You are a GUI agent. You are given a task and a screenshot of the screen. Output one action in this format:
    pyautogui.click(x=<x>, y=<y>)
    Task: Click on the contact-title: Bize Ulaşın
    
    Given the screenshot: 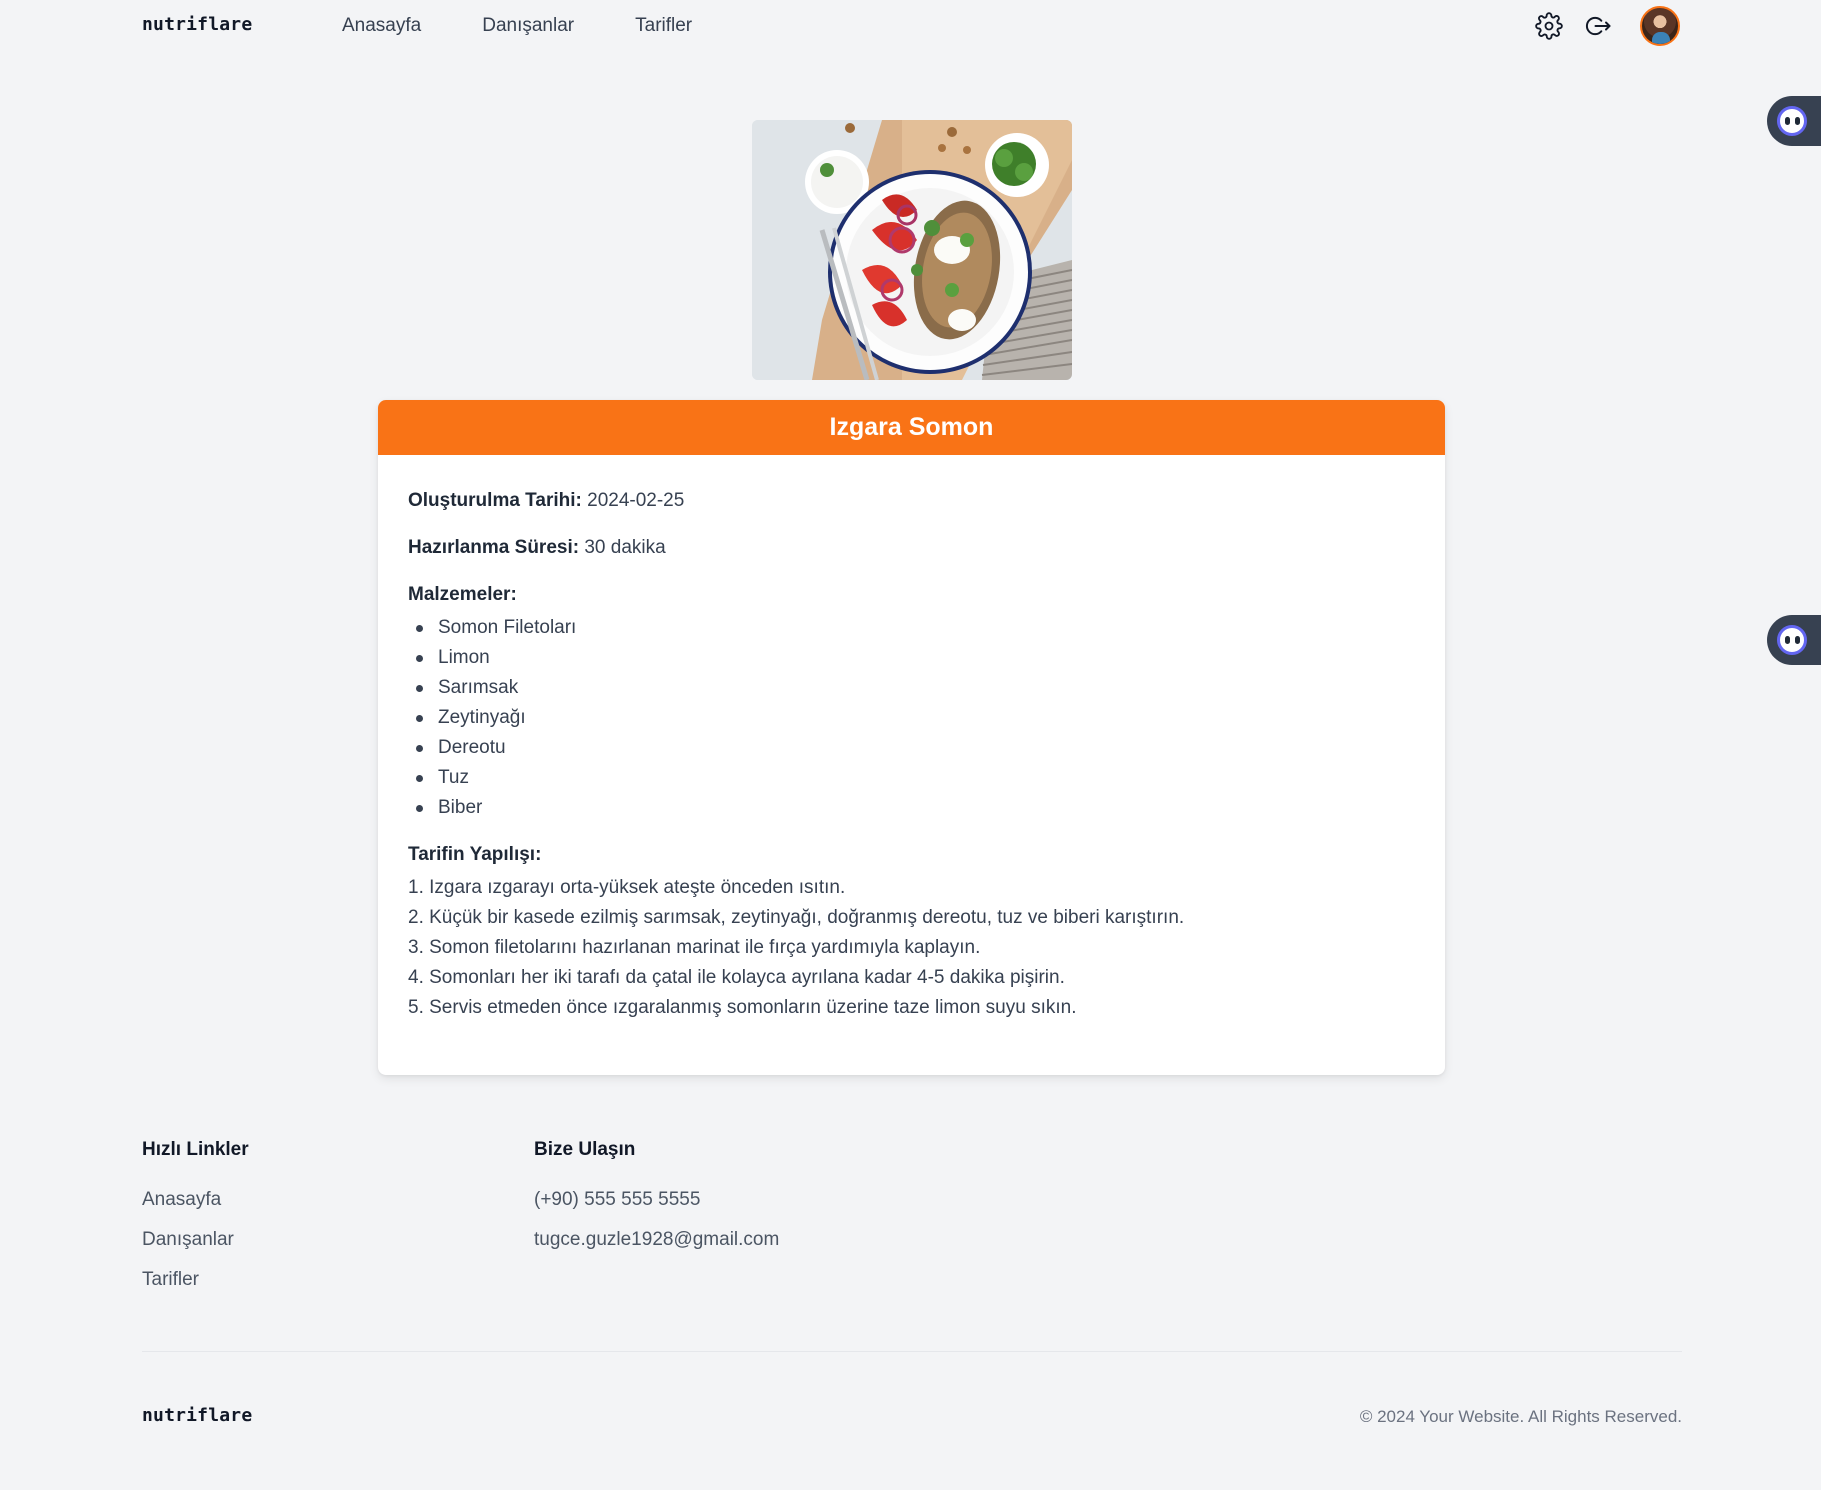 What is the action you would take?
    pyautogui.click(x=585, y=1149)
    